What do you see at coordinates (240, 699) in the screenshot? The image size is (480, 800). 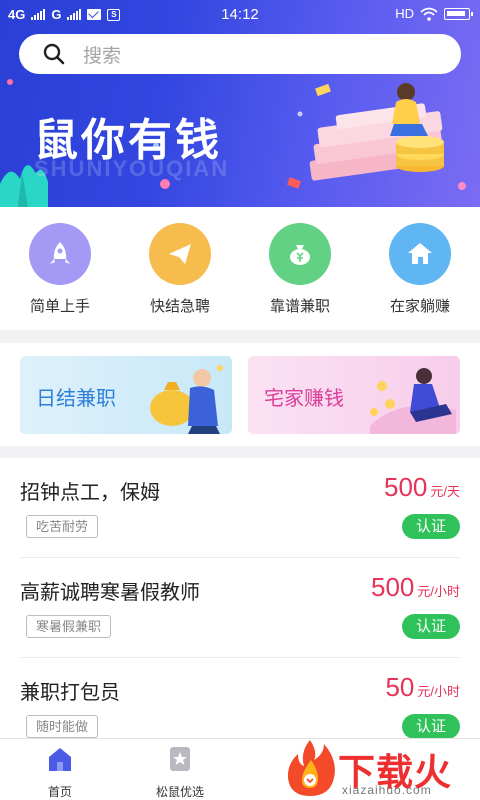 I see `job-item: 兼职打包员 随时能做 50 元/小时 认证` at bounding box center [240, 699].